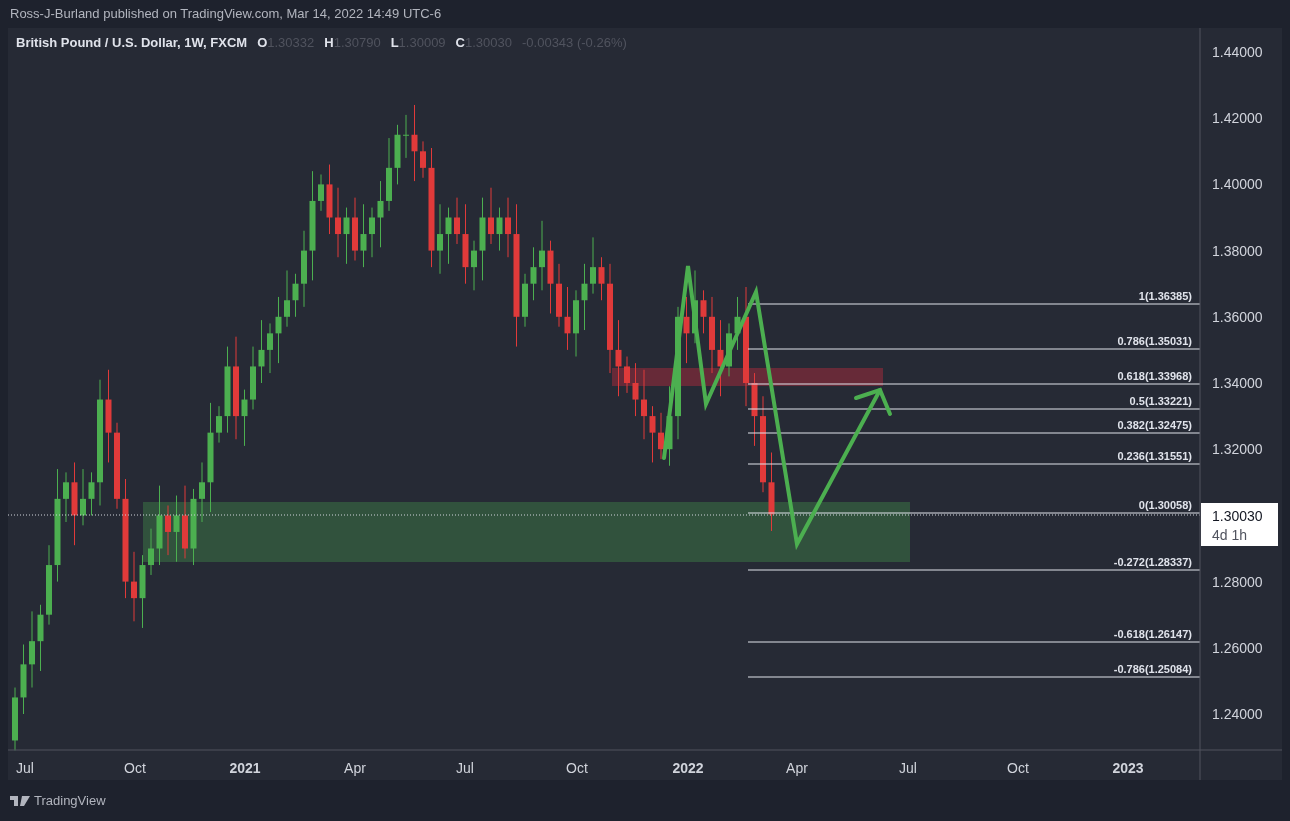 This screenshot has width=1290, height=821. What do you see at coordinates (1152, 634) in the screenshot?
I see `fib-level-label: -0.618(1.26147)` at bounding box center [1152, 634].